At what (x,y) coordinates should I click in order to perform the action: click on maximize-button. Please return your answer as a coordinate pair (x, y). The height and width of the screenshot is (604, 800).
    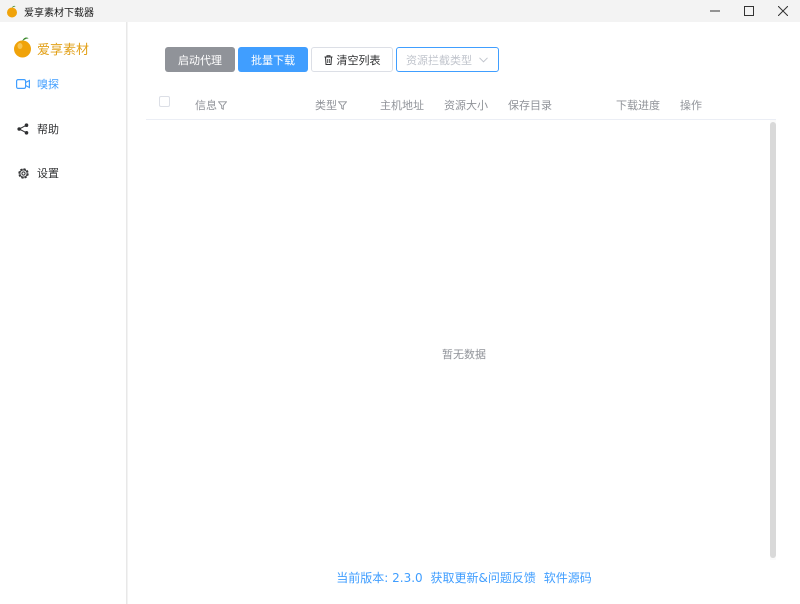
    Looking at the image, I should click on (749, 11).